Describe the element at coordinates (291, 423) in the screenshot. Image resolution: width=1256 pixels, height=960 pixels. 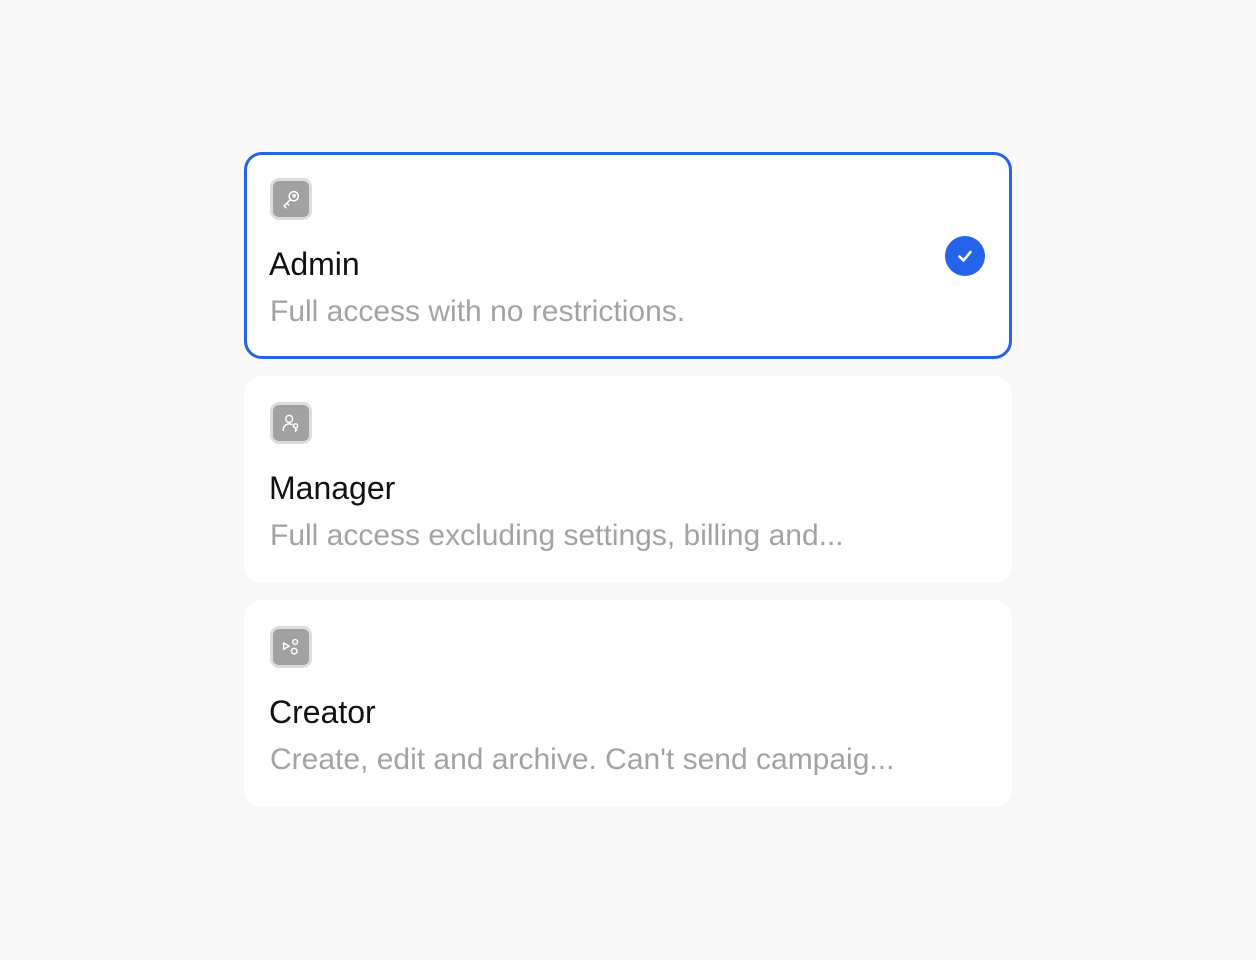
I see `user-key-icon` at that location.